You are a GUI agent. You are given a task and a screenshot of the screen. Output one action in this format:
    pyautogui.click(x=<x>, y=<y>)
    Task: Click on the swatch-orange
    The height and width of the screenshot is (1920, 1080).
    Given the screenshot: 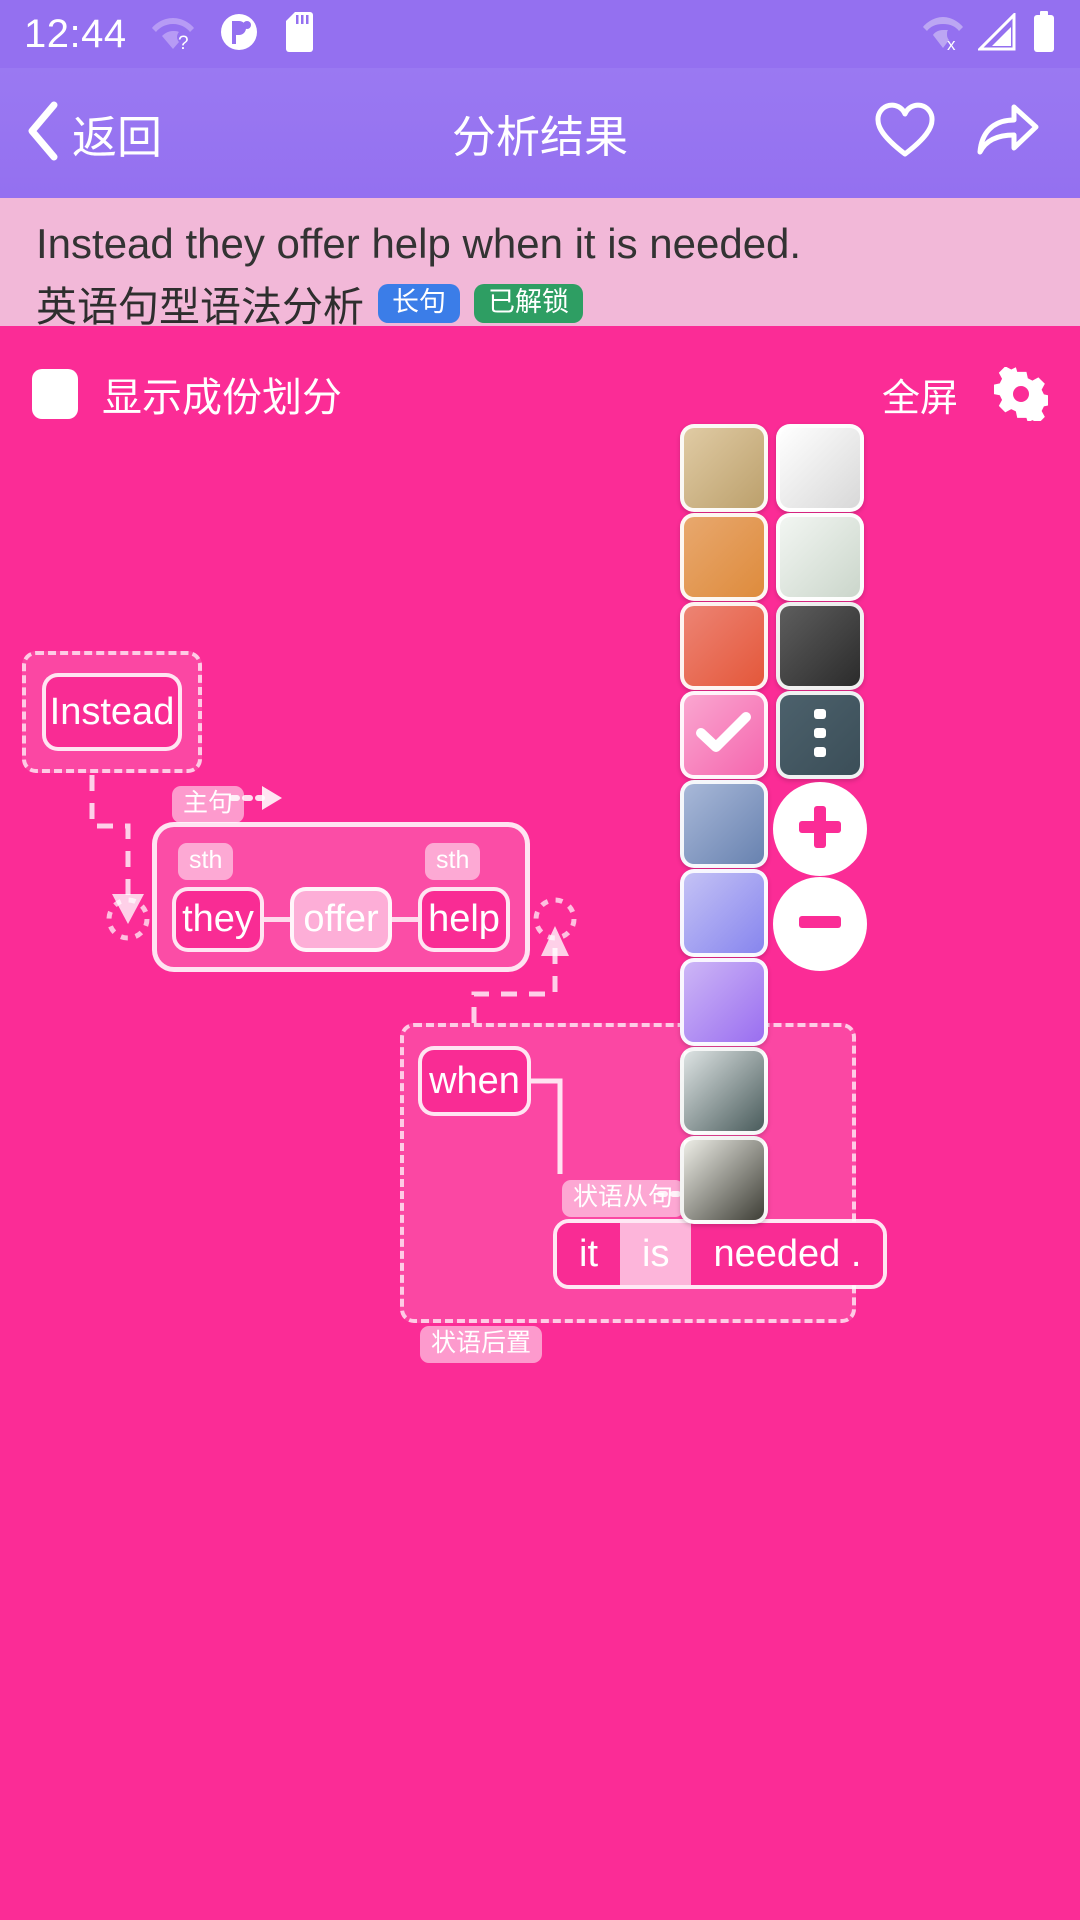 What is the action you would take?
    pyautogui.click(x=724, y=557)
    